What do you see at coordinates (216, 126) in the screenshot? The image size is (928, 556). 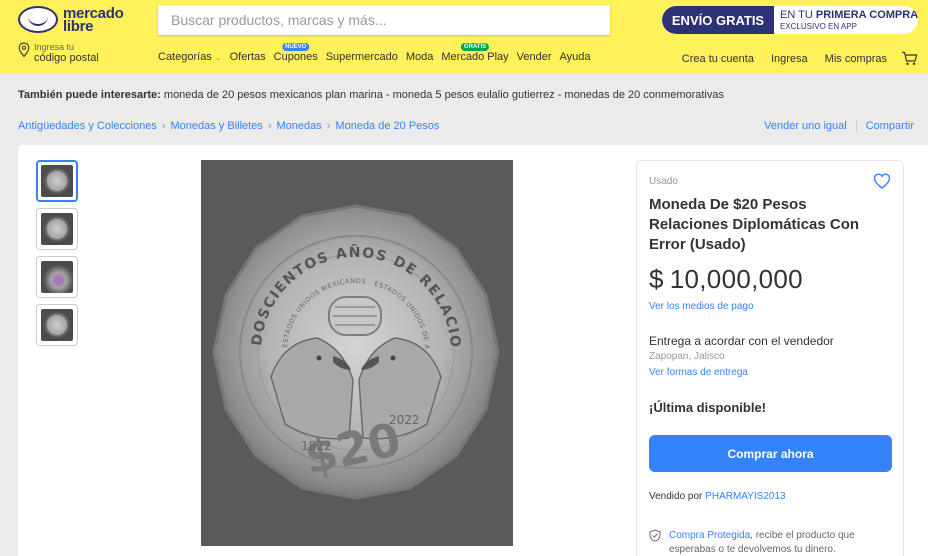 I see `breadcrumb-item-monedas-billetes: Monedas y Billetes` at bounding box center [216, 126].